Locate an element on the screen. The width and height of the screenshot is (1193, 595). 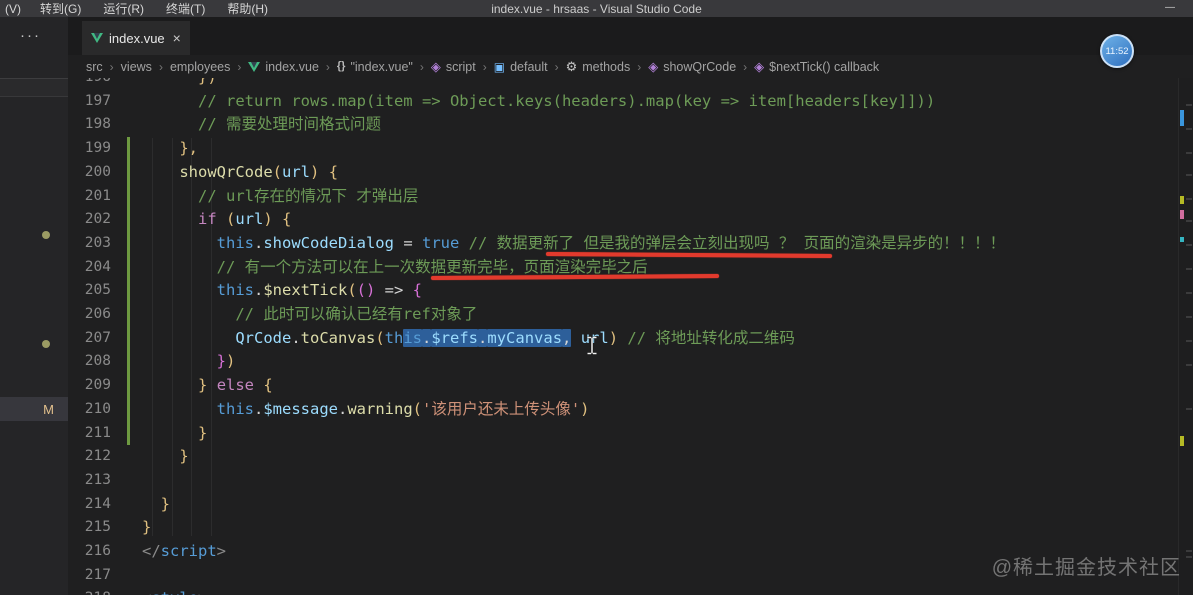
sidebar-item-selected-file: M is located at coordinates (34, 409).